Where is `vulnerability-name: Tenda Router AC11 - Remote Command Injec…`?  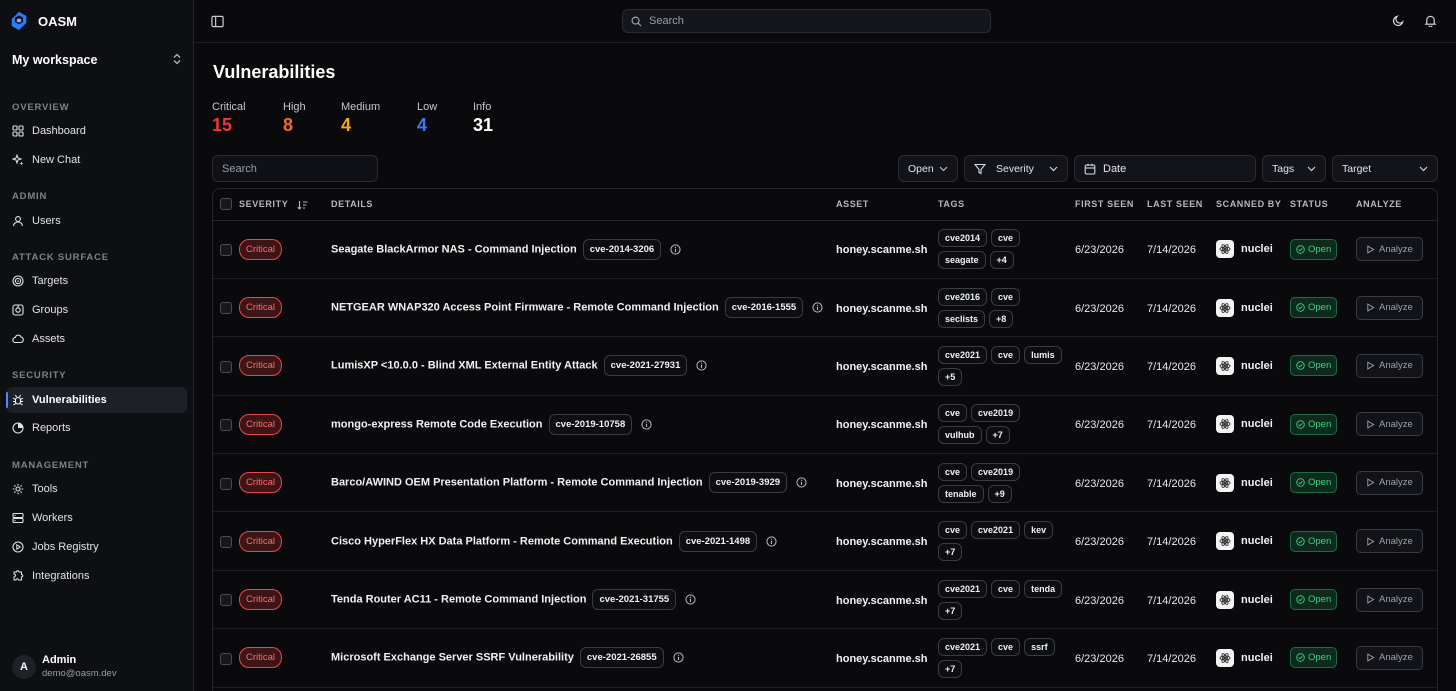
vulnerability-name: Tenda Router AC11 - Remote Command Injec… is located at coordinates (458, 600).